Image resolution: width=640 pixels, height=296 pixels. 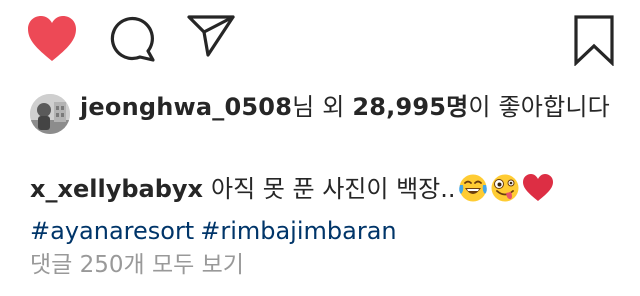 I want to click on likes-text: jeonghwa_0508님 외 28,995명이 좋아합니다, so click(x=353, y=107).